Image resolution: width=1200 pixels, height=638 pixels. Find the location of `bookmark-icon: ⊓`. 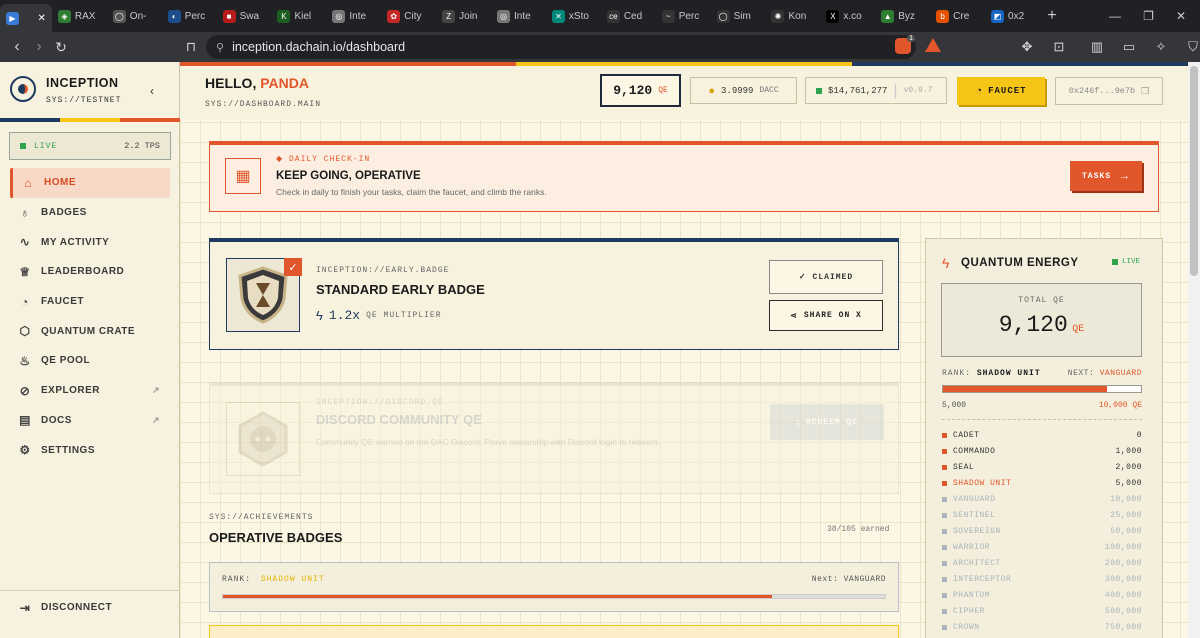

bookmark-icon: ⊓ is located at coordinates (191, 47).